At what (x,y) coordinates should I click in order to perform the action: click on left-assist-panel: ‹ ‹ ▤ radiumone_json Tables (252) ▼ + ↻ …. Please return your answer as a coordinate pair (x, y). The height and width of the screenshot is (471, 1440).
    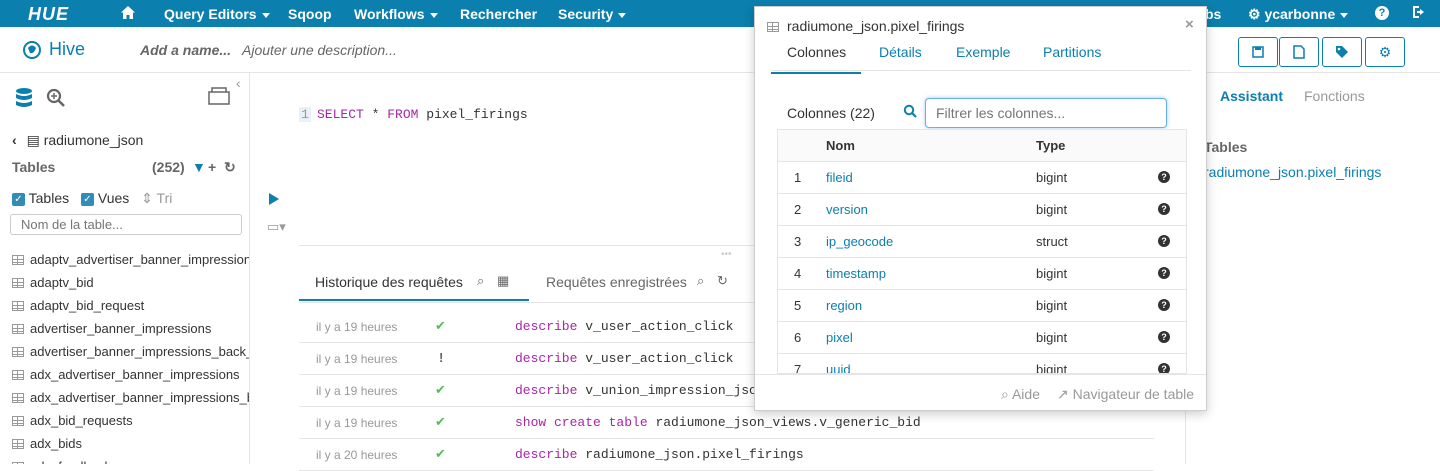
    Looking at the image, I should click on (125, 268).